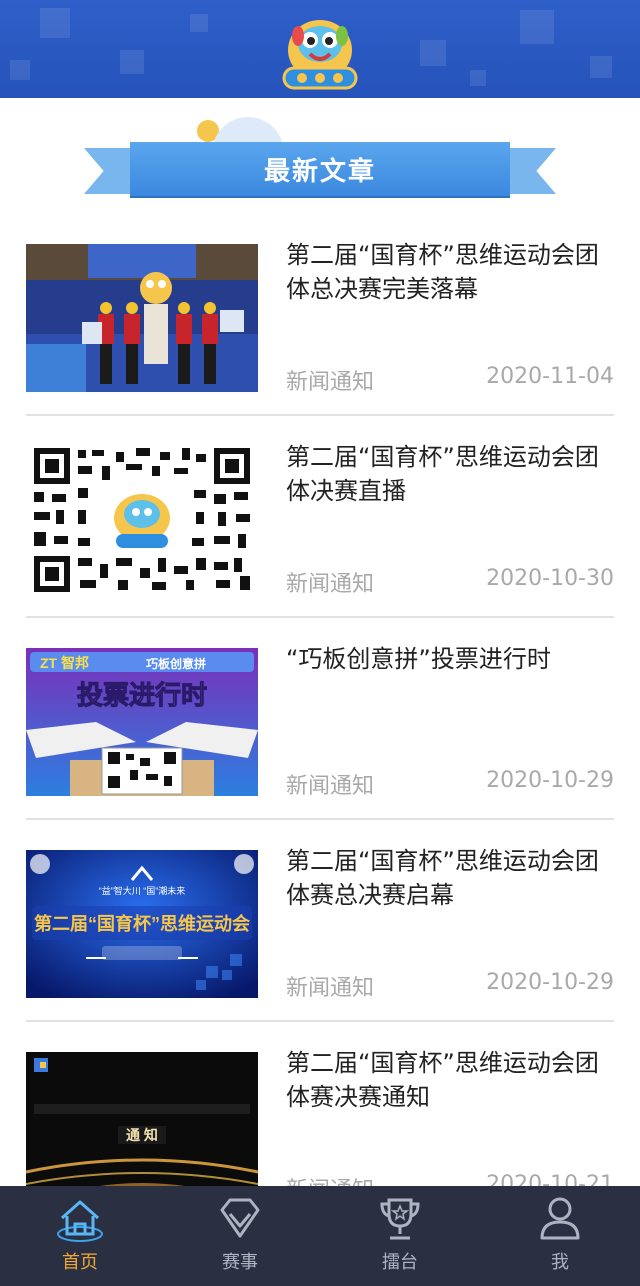 The height and width of the screenshot is (1286, 640). What do you see at coordinates (320, 323) in the screenshot?
I see `article-item: 第二届“国育杯”思维运动会团体总决赛完美落幕 新闻通知 2020-11-04` at bounding box center [320, 323].